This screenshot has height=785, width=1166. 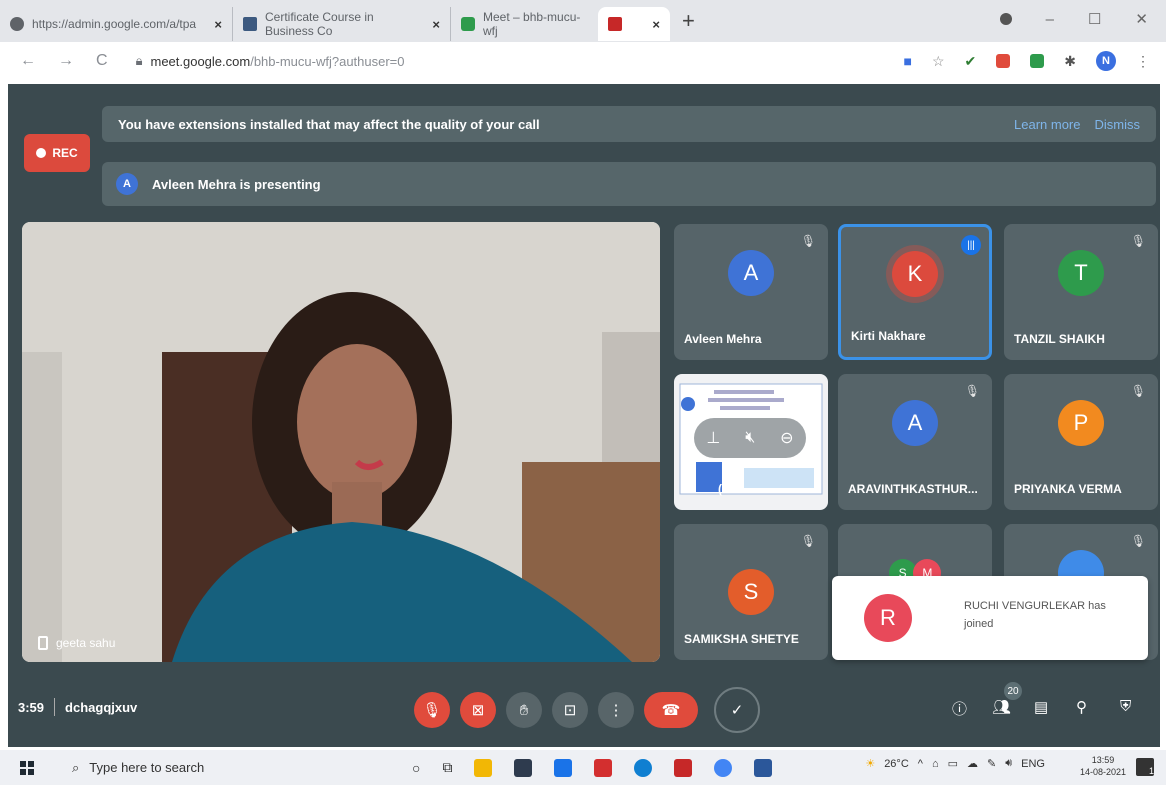 I want to click on cloud-icon: ☁︎, so click(x=972, y=763).